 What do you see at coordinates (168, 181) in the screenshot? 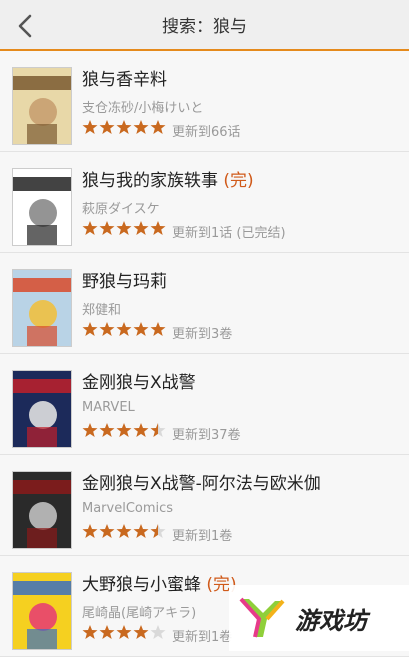
I see `comic-title: 狼与我的家族轶事 (完)` at bounding box center [168, 181].